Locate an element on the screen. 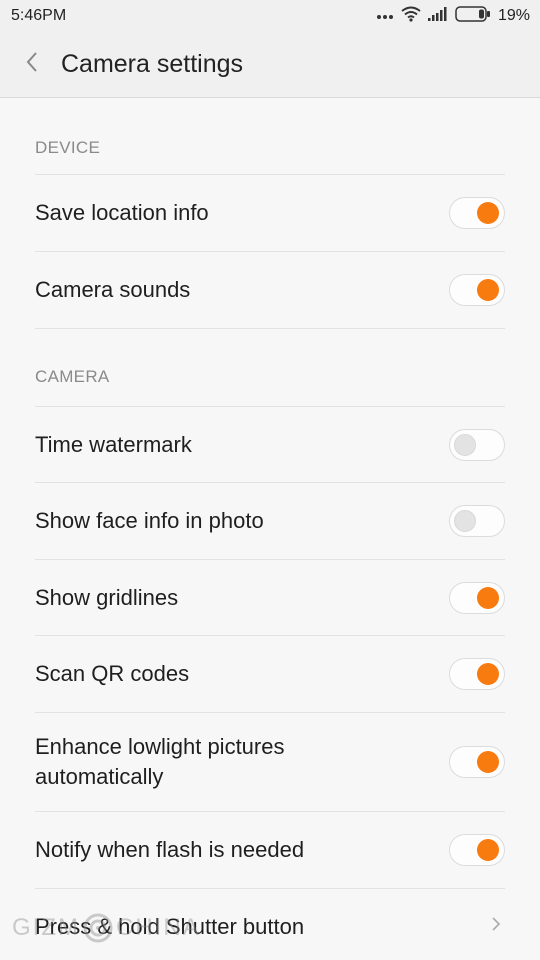 This screenshot has height=960, width=540. setting-label: Save location info is located at coordinates (122, 212).